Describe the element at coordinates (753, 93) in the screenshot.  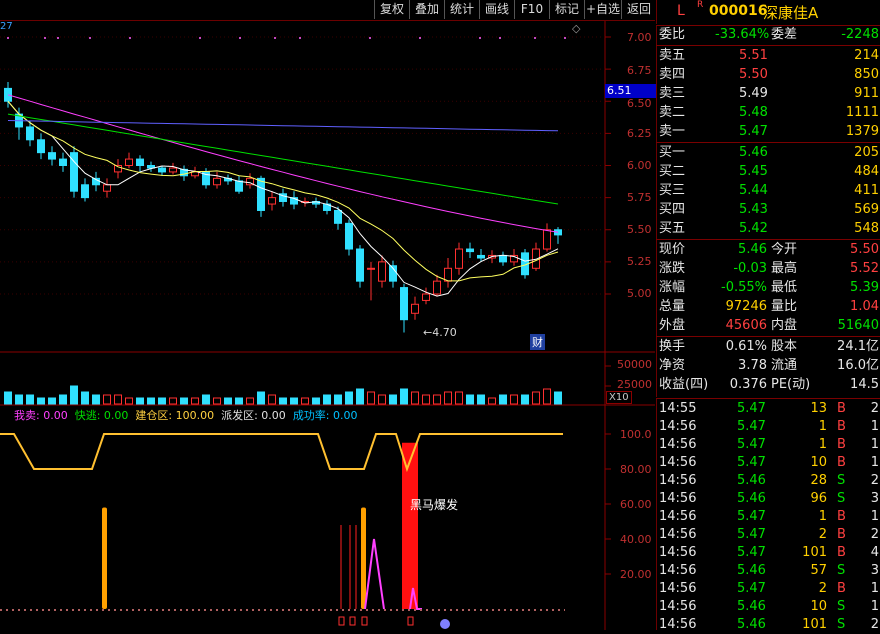
I see `ask-price: 5.49` at that location.